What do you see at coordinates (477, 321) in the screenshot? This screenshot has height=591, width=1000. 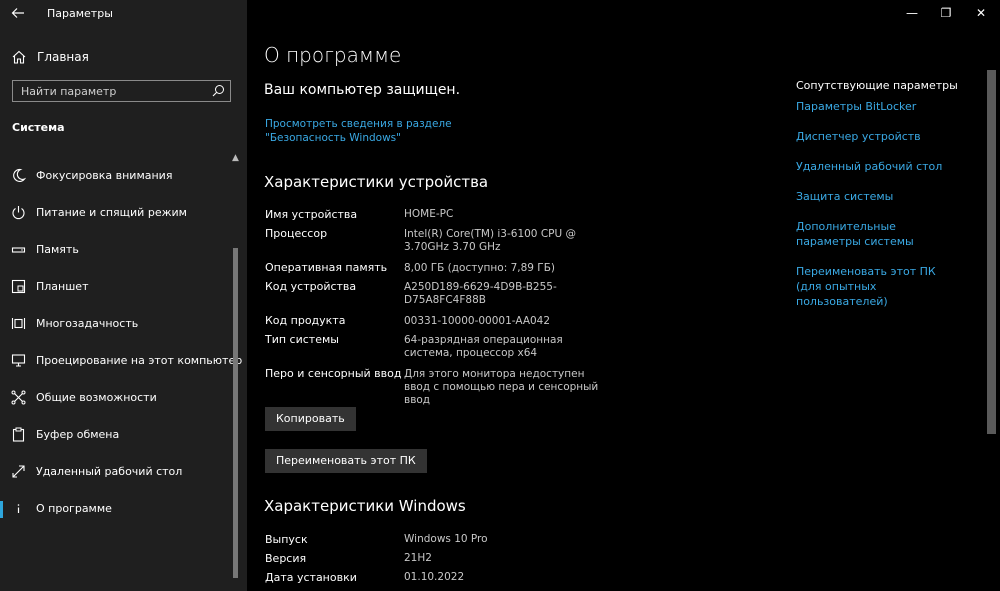 I see `spec-value: 00331-10000-00001-AA042` at bounding box center [477, 321].